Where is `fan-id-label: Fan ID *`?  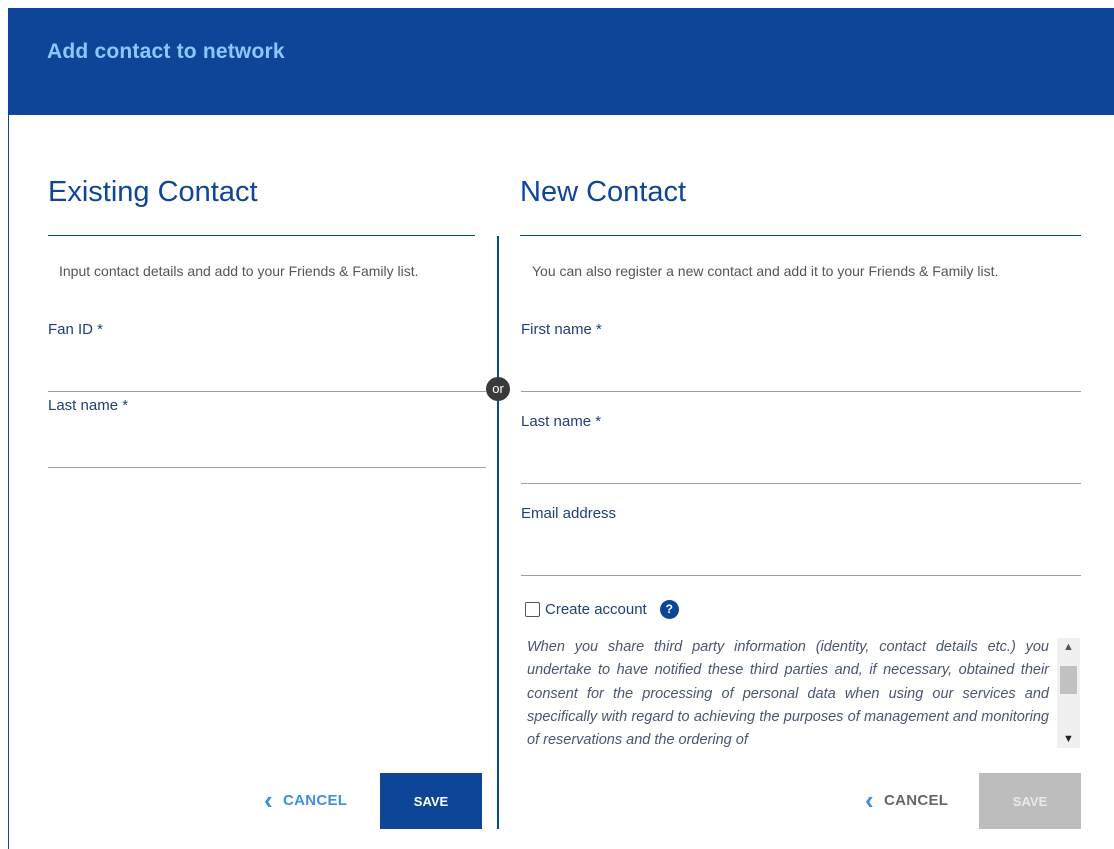
fan-id-label: Fan ID * is located at coordinates (76, 329).